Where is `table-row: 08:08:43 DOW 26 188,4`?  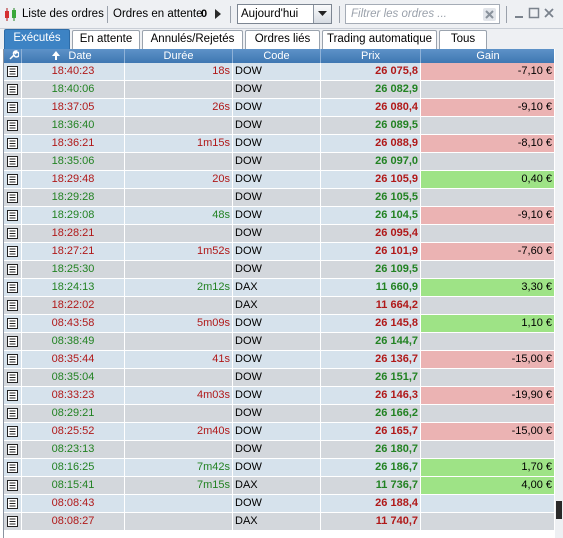
table-row: 08:08:43 DOW 26 188,4 is located at coordinates (279, 504).